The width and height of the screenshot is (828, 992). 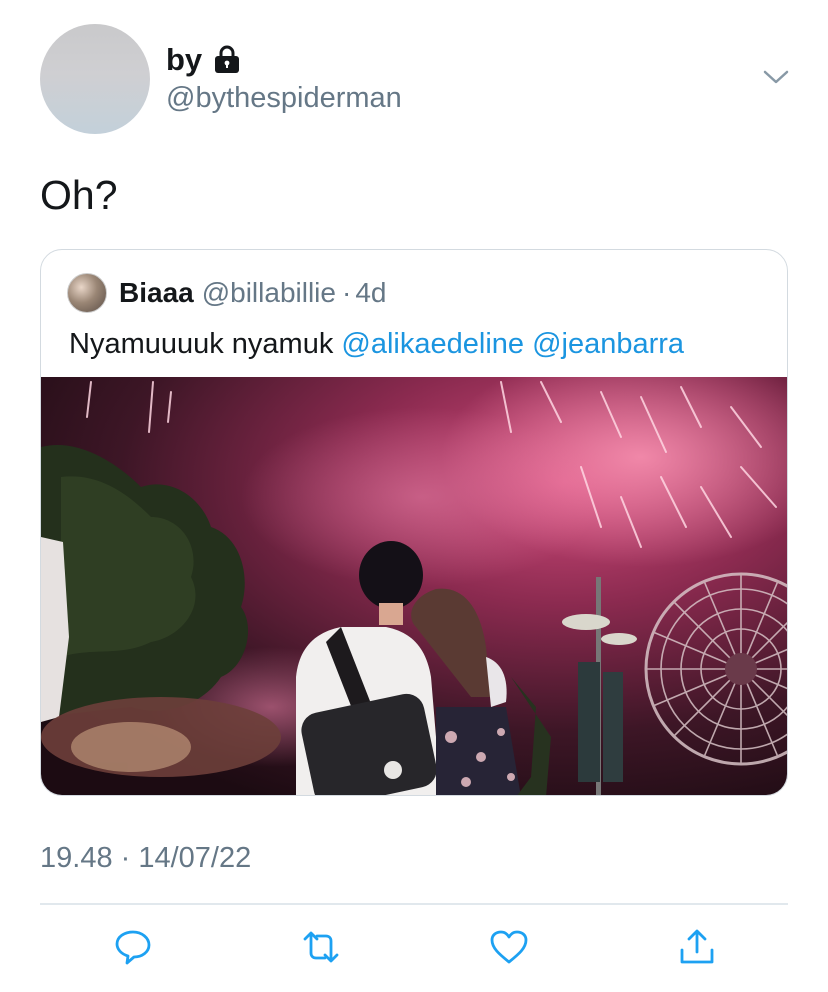 I want to click on reply-icon, so click(x=133, y=947).